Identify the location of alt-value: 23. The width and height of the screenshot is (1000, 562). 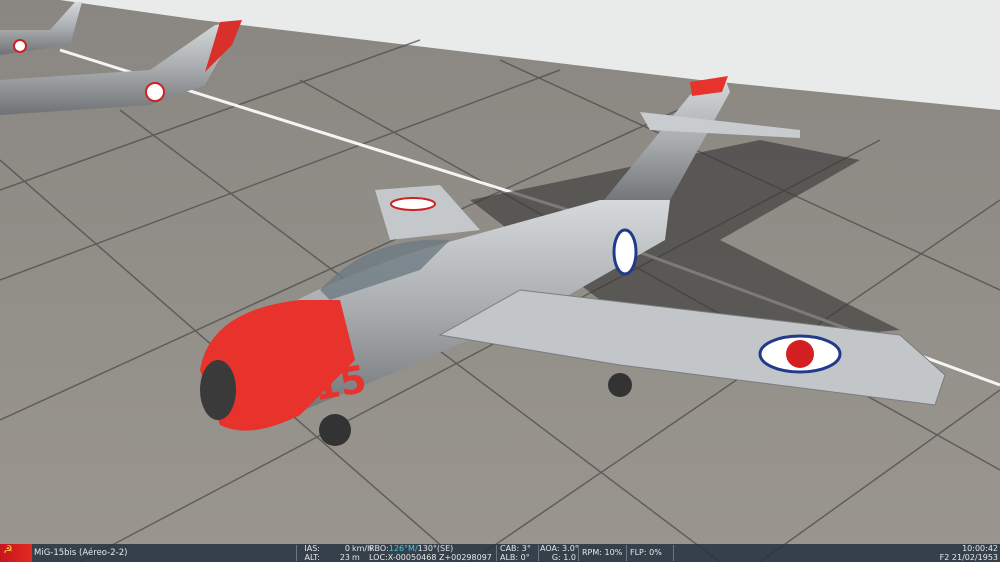
(344, 557).